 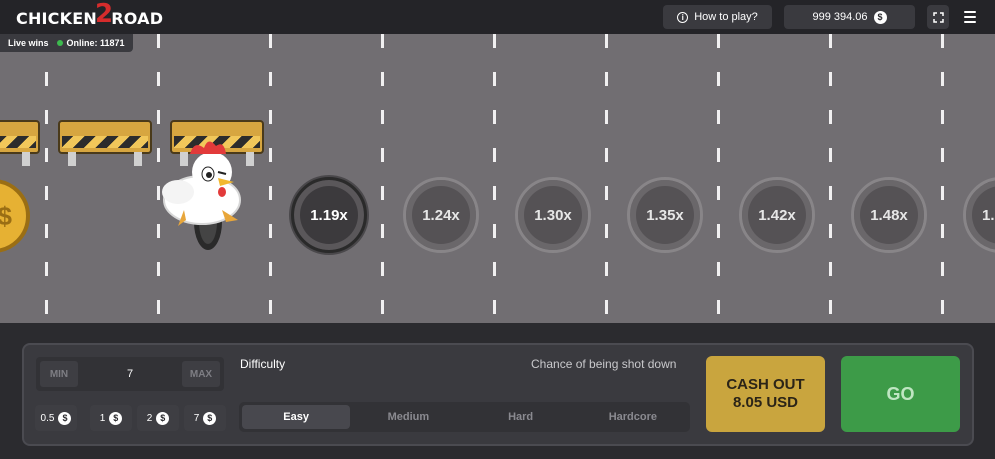 What do you see at coordinates (840, 17) in the screenshot?
I see `balance-value: 999 394.06` at bounding box center [840, 17].